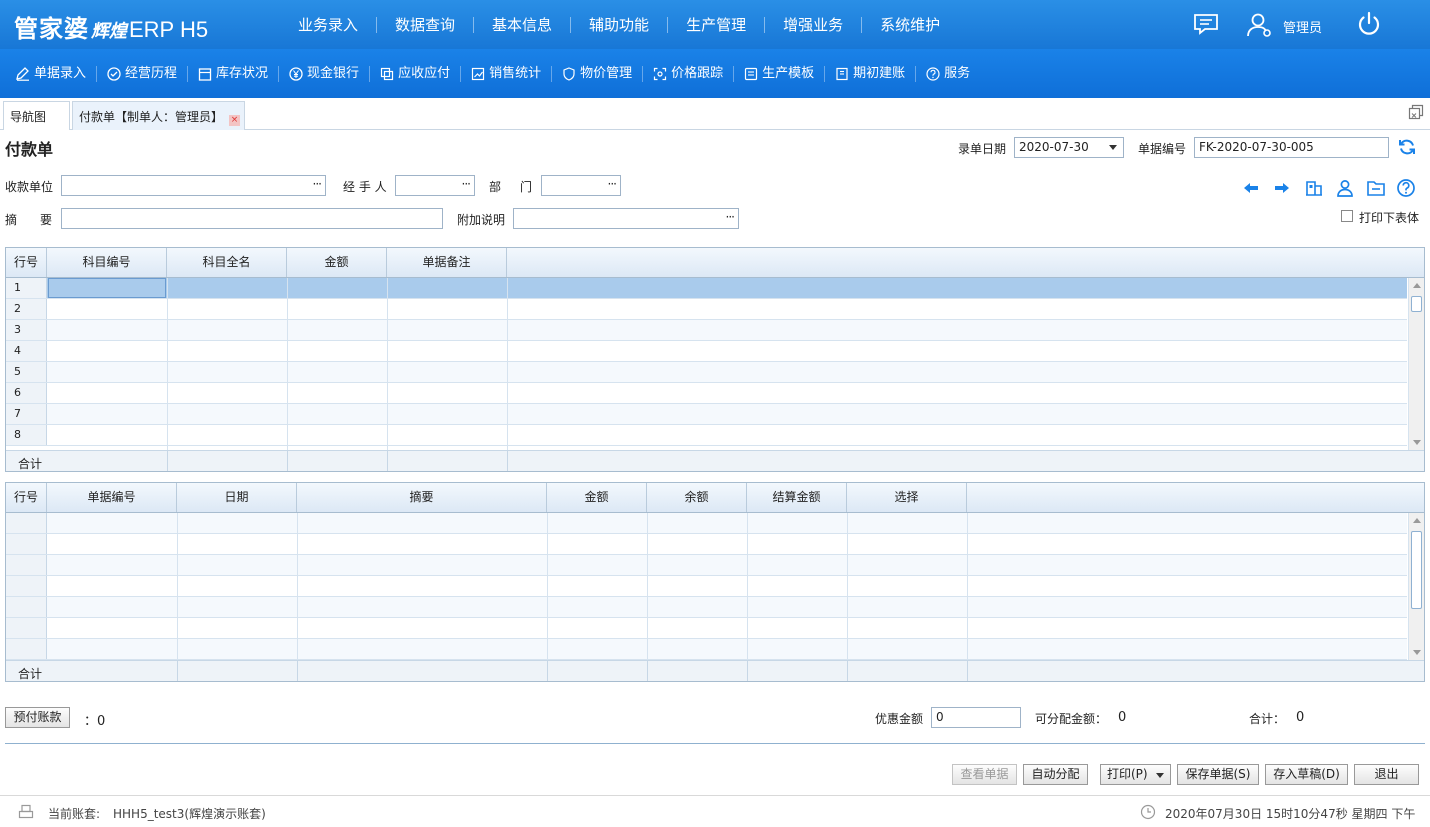 The width and height of the screenshot is (1430, 827). What do you see at coordinates (1282, 188) in the screenshot?
I see `arrow-right-icon` at bounding box center [1282, 188].